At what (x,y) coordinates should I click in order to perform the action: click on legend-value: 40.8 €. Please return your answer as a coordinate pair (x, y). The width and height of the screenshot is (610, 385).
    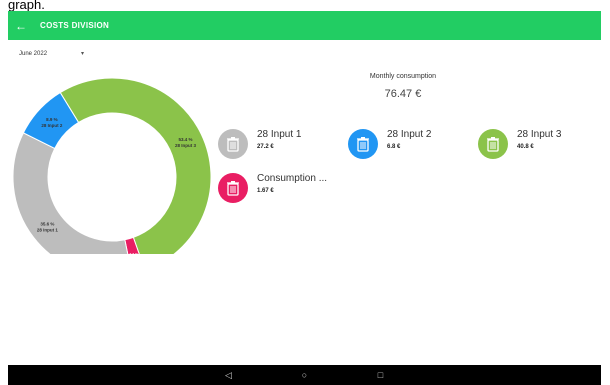
    Looking at the image, I should click on (525, 147).